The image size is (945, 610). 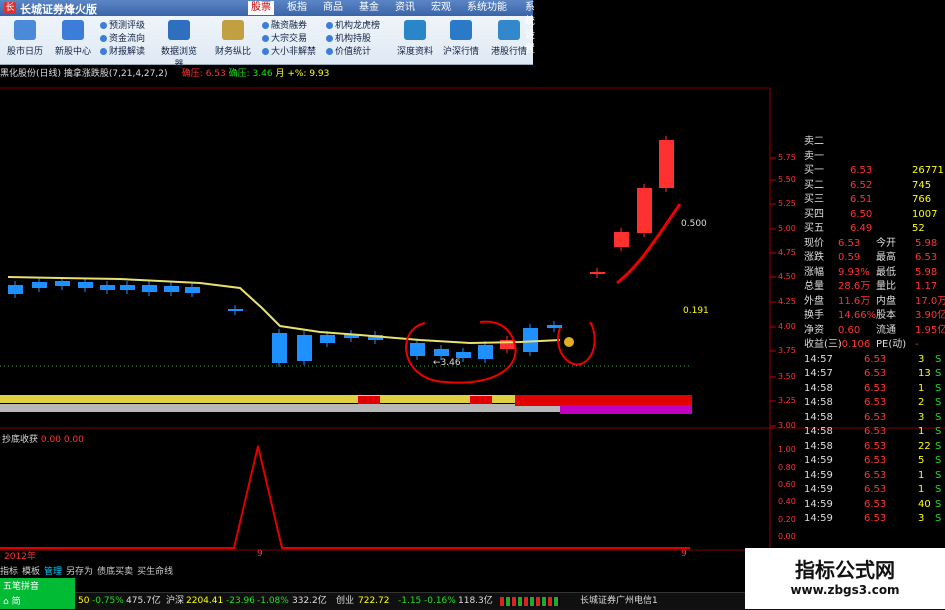 I want to click on tab-5: 买生命线, so click(x=155, y=572).